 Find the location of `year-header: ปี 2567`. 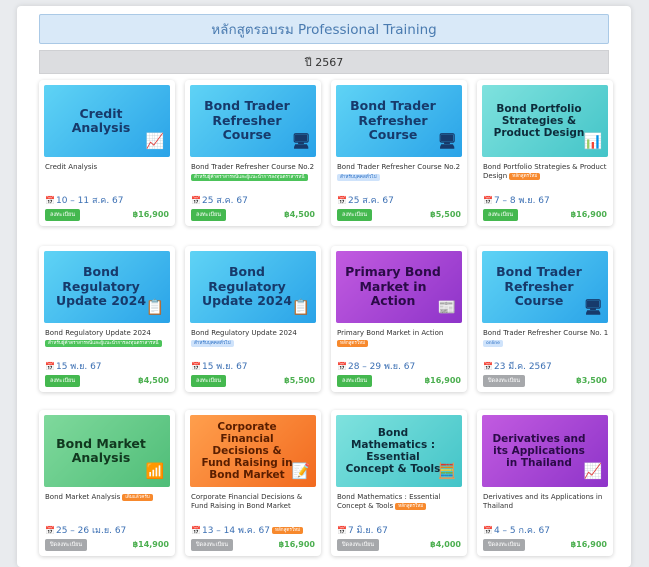

year-header: ปี 2567 is located at coordinates (324, 62).